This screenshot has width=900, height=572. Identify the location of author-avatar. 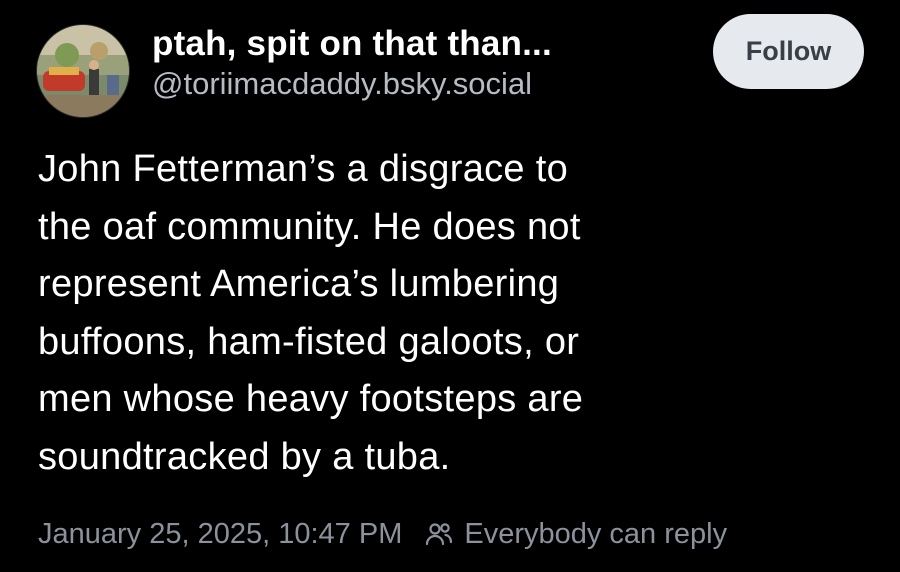
(83, 71).